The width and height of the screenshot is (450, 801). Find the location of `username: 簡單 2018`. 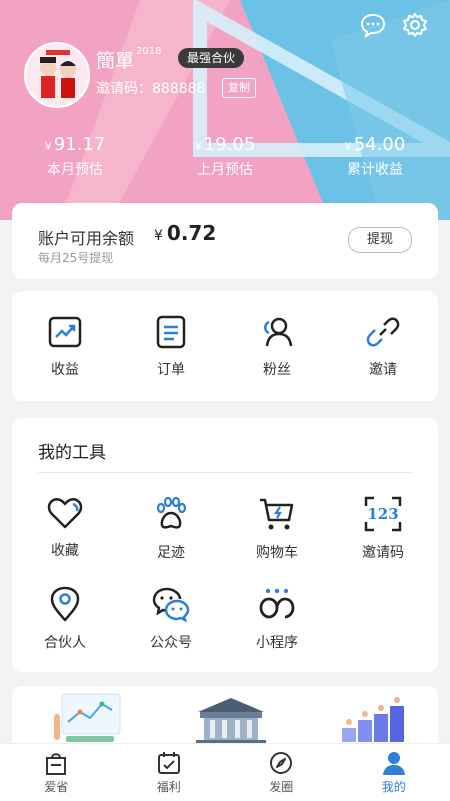

username: 簡單 2018 is located at coordinates (128, 59).